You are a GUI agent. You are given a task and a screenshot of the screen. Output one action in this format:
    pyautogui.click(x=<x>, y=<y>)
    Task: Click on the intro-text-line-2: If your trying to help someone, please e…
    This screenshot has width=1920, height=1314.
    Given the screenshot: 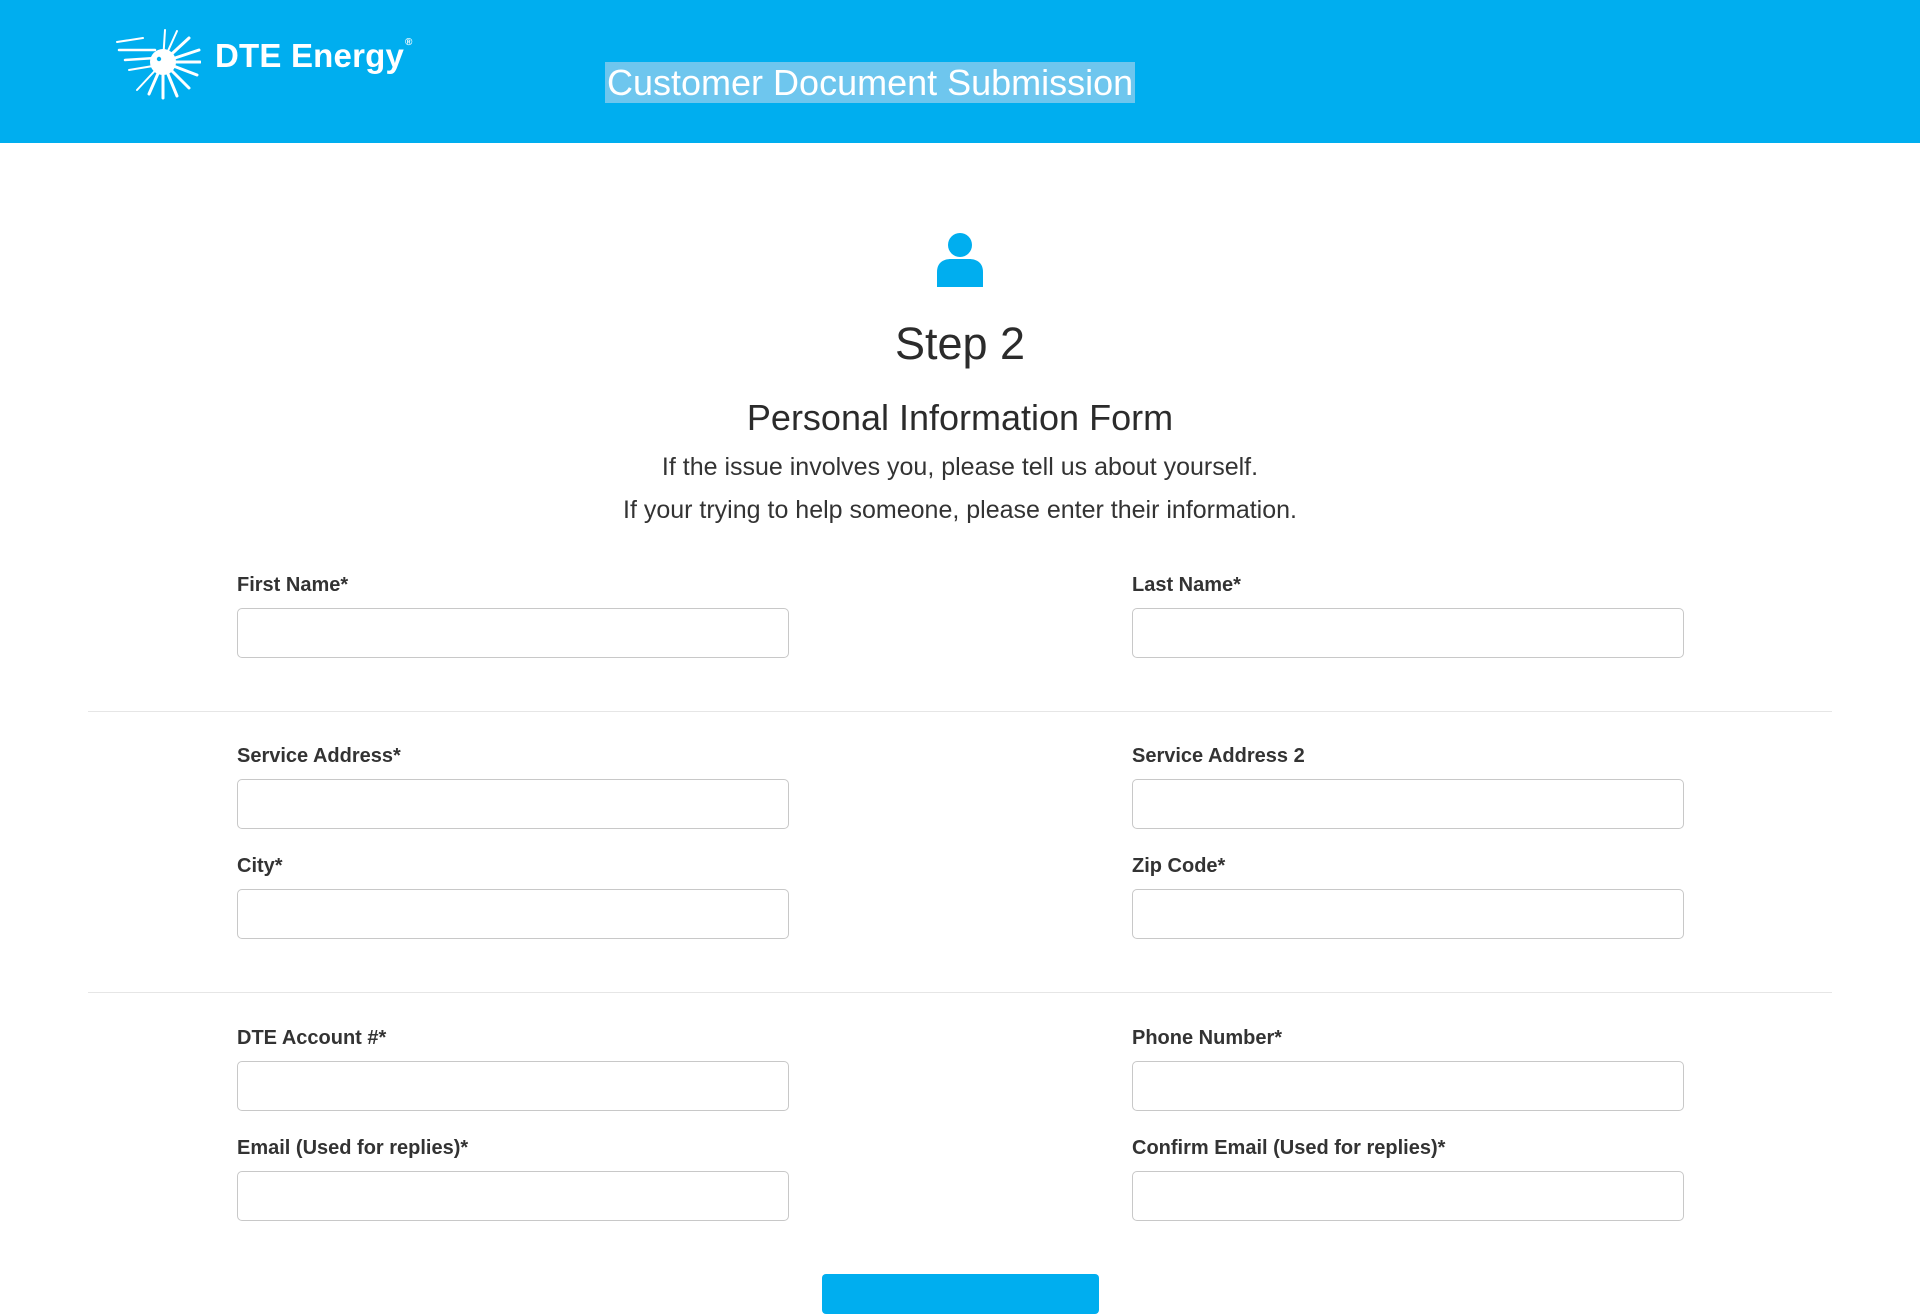 What is the action you would take?
    pyautogui.click(x=960, y=510)
    